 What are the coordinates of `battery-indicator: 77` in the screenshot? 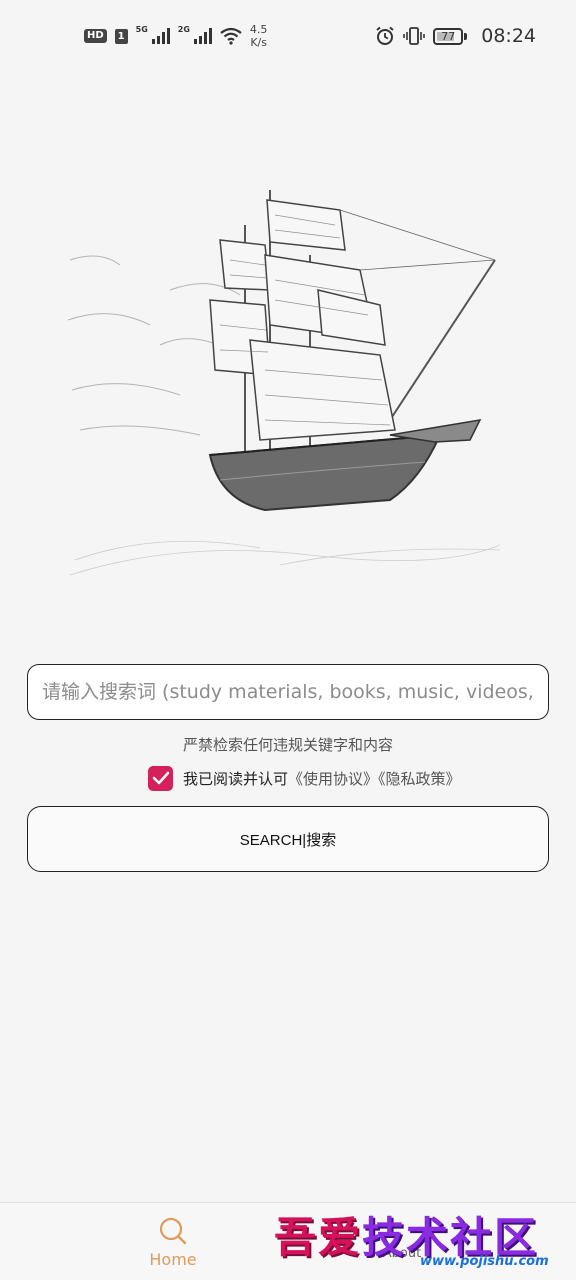 It's located at (448, 36).